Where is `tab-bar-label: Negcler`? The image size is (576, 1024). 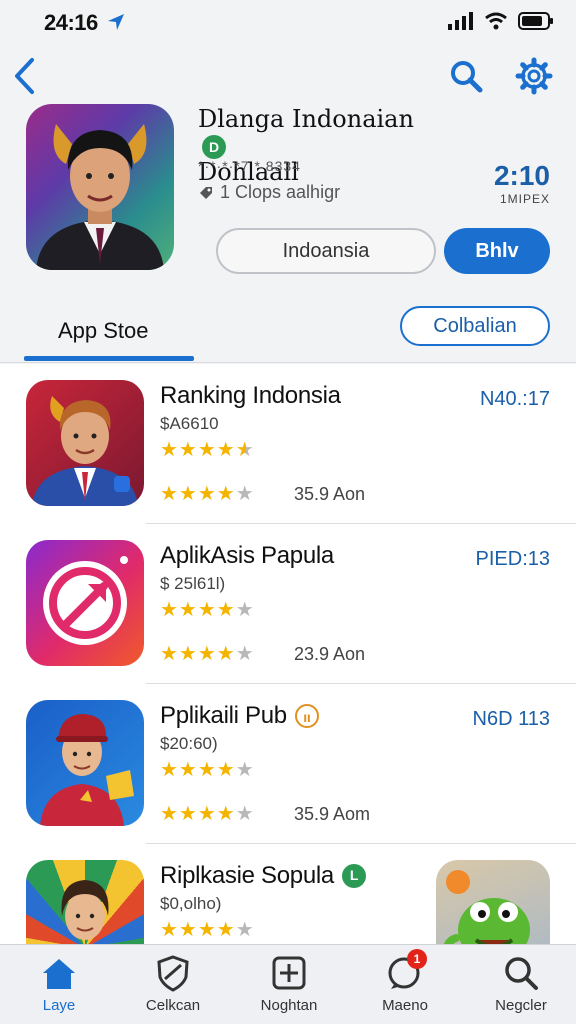
tab-bar-label: Negcler is located at coordinates (521, 1005).